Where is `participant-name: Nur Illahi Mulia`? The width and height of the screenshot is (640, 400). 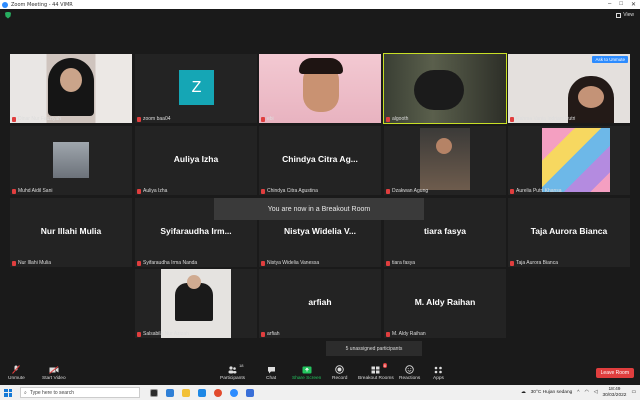
participant-name: Nur Illahi Mulia is located at coordinates (35, 263).